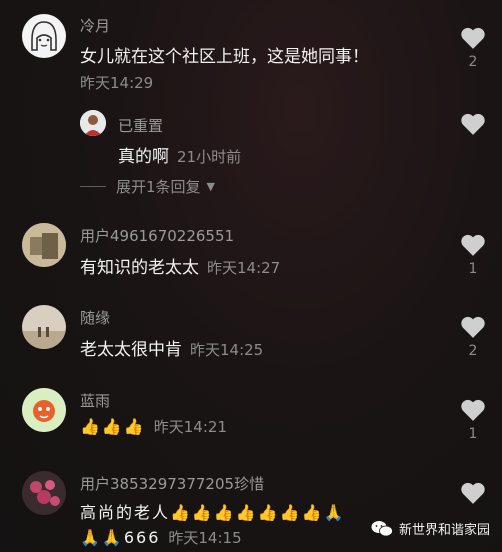 The width and height of the screenshot is (502, 552). Describe the element at coordinates (205, 538) in the screenshot. I see `comment-time: 昨天14:15` at that location.